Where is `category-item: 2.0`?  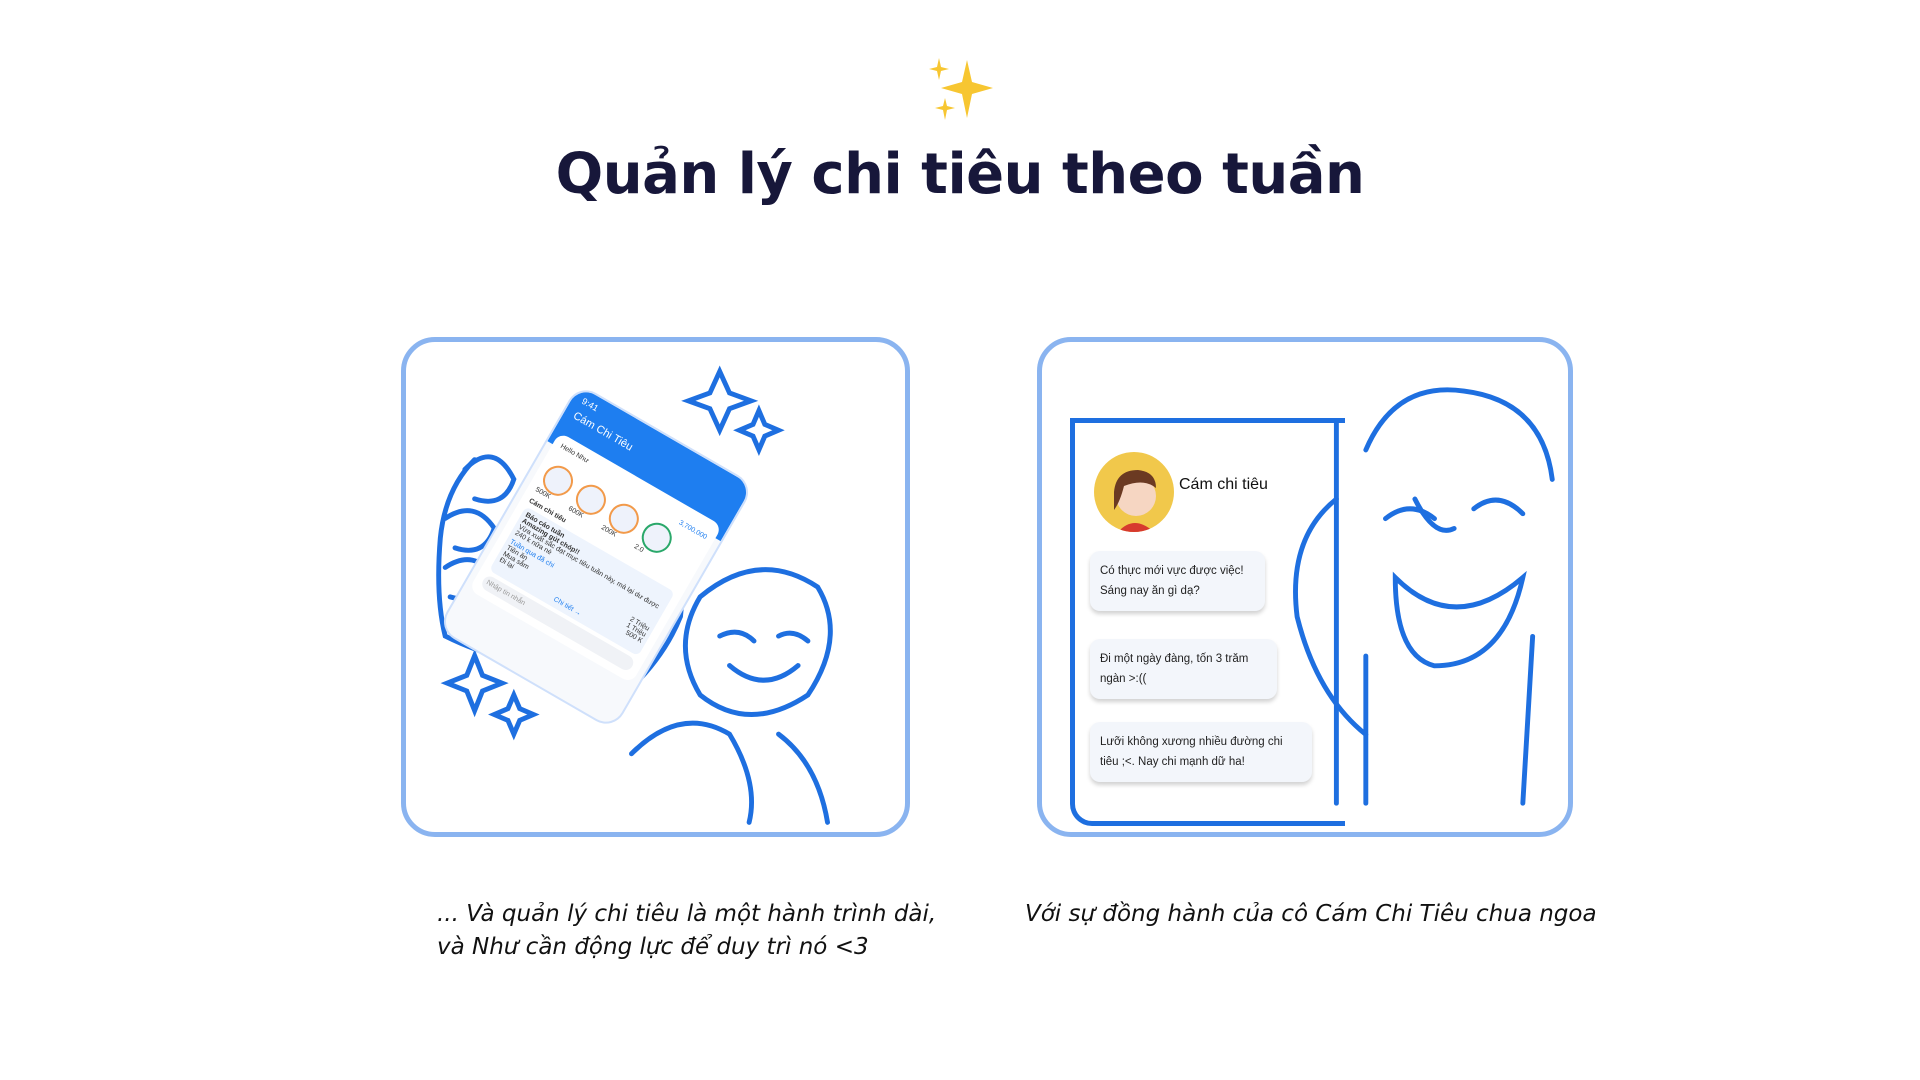 category-item: 2.0 is located at coordinates (655, 540).